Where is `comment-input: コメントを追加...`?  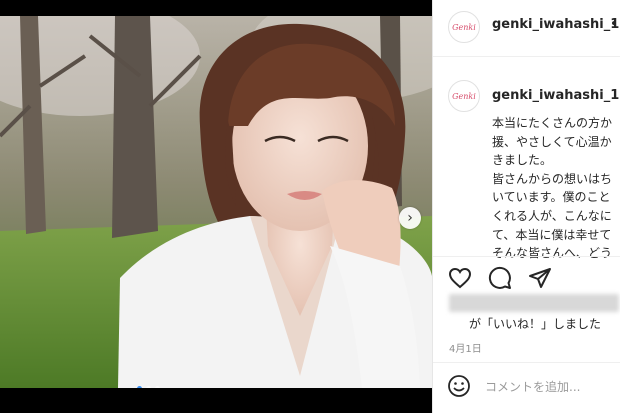 comment-input: コメントを追加... is located at coordinates (532, 386).